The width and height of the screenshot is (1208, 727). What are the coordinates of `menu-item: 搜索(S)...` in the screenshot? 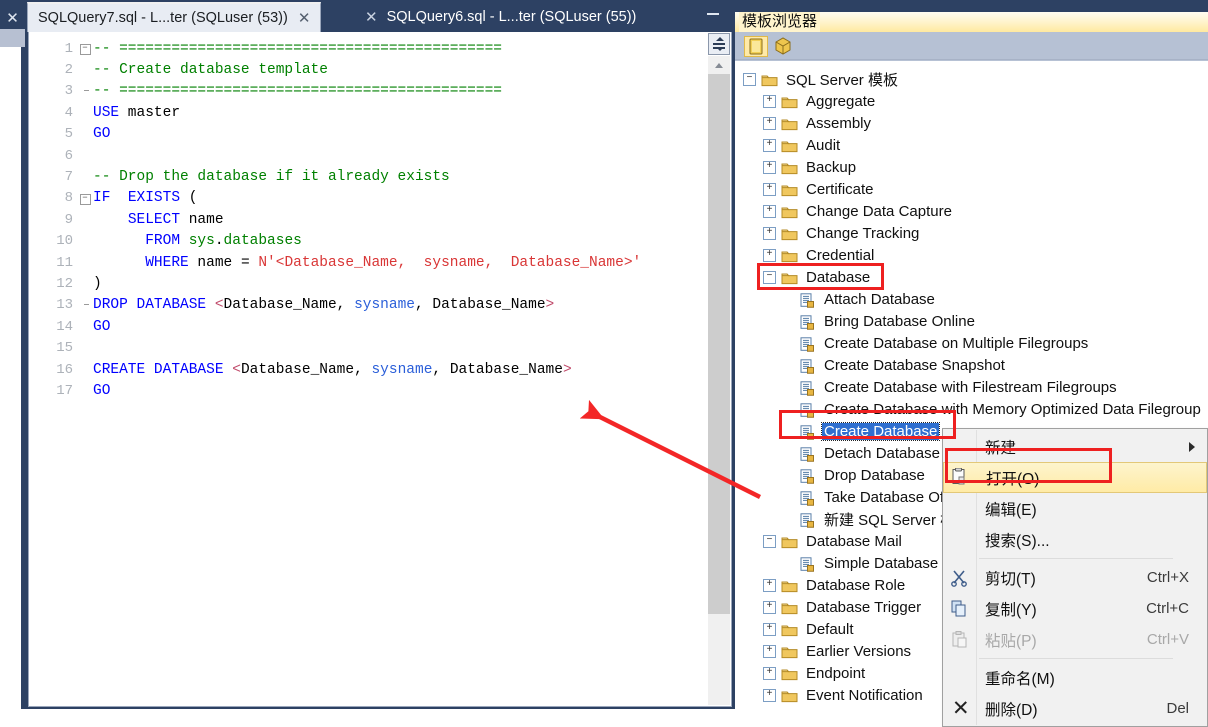 It's located at (1075, 539).